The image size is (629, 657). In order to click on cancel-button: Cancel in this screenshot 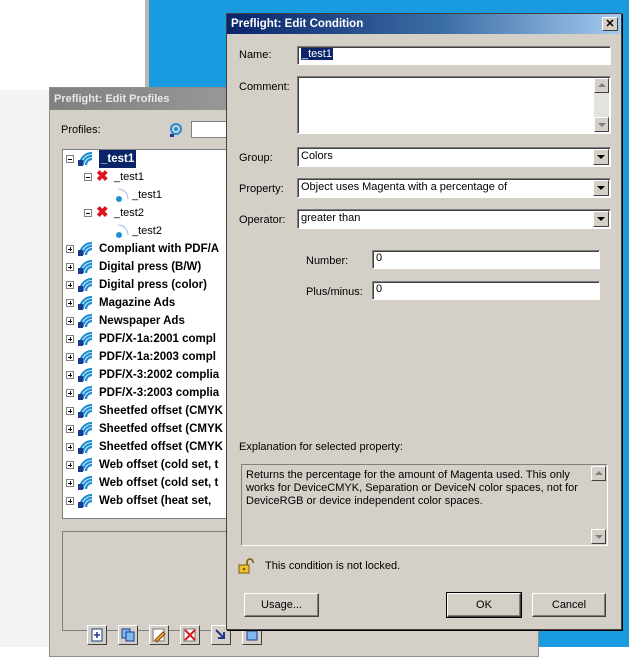, I will do `click(569, 605)`.